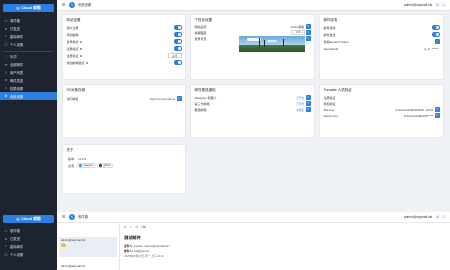 Image resolution: width=450 pixels, height=270 pixels. Describe the element at coordinates (381, 109) in the screenshot. I see `setting-row: Site Key 0x4AAAAAABv0K8iSP...L6Cfs ✎` at that location.